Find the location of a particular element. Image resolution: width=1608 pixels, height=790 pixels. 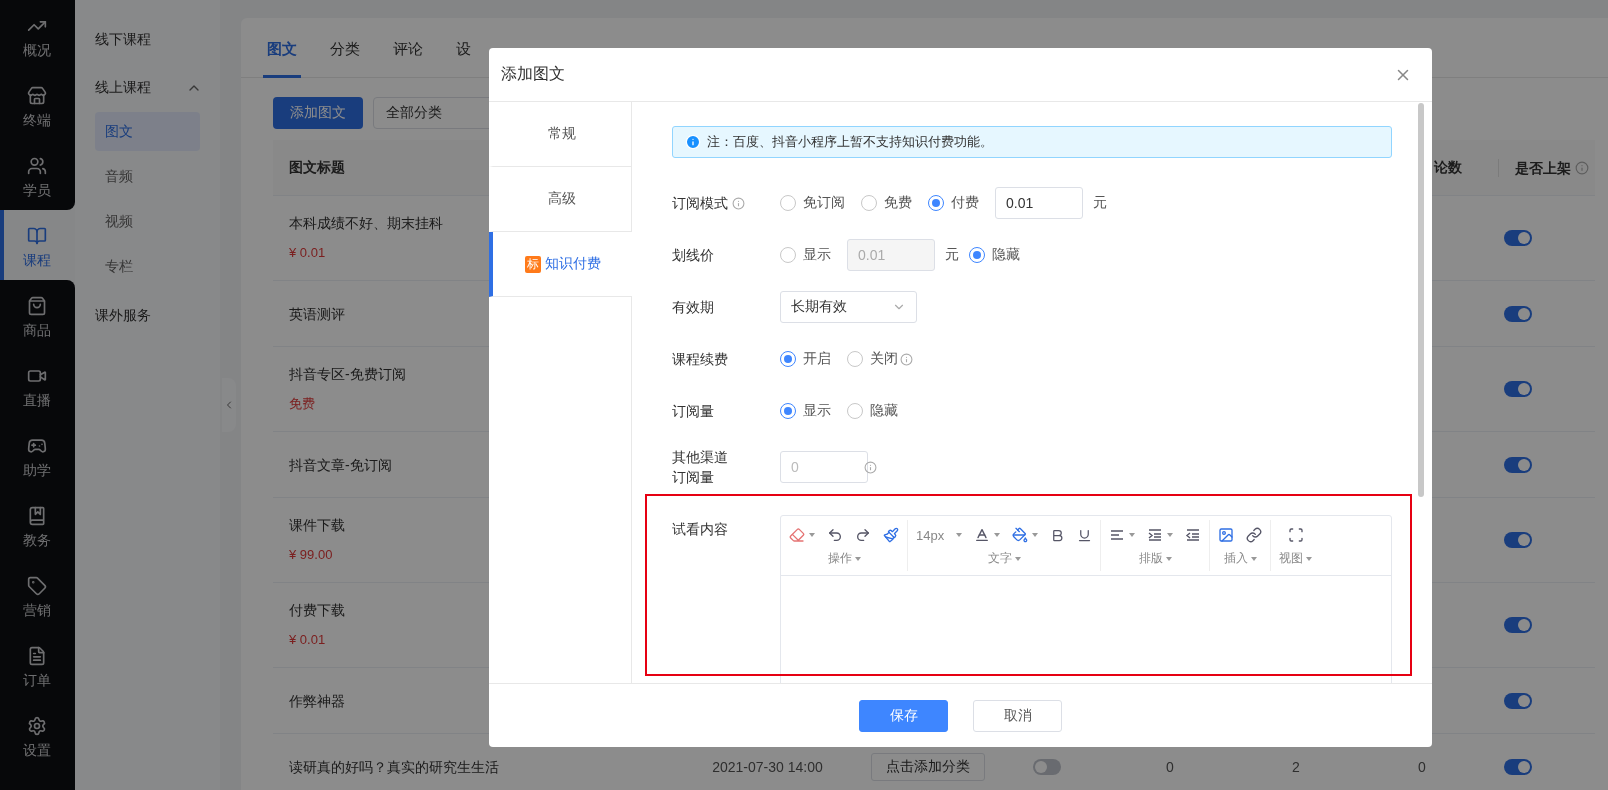

article-title: 读研真的好吗？真实的研究生生活 is located at coordinates (394, 767).